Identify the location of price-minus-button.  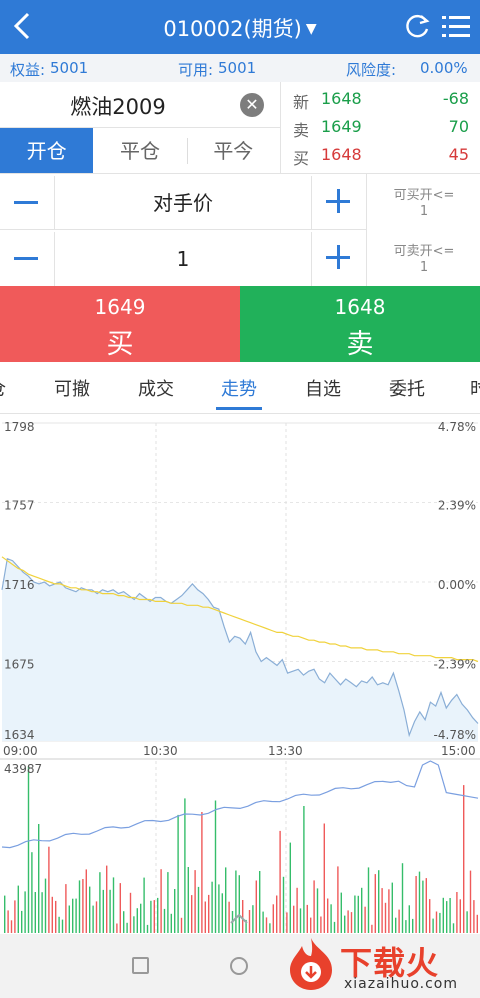
(27, 202).